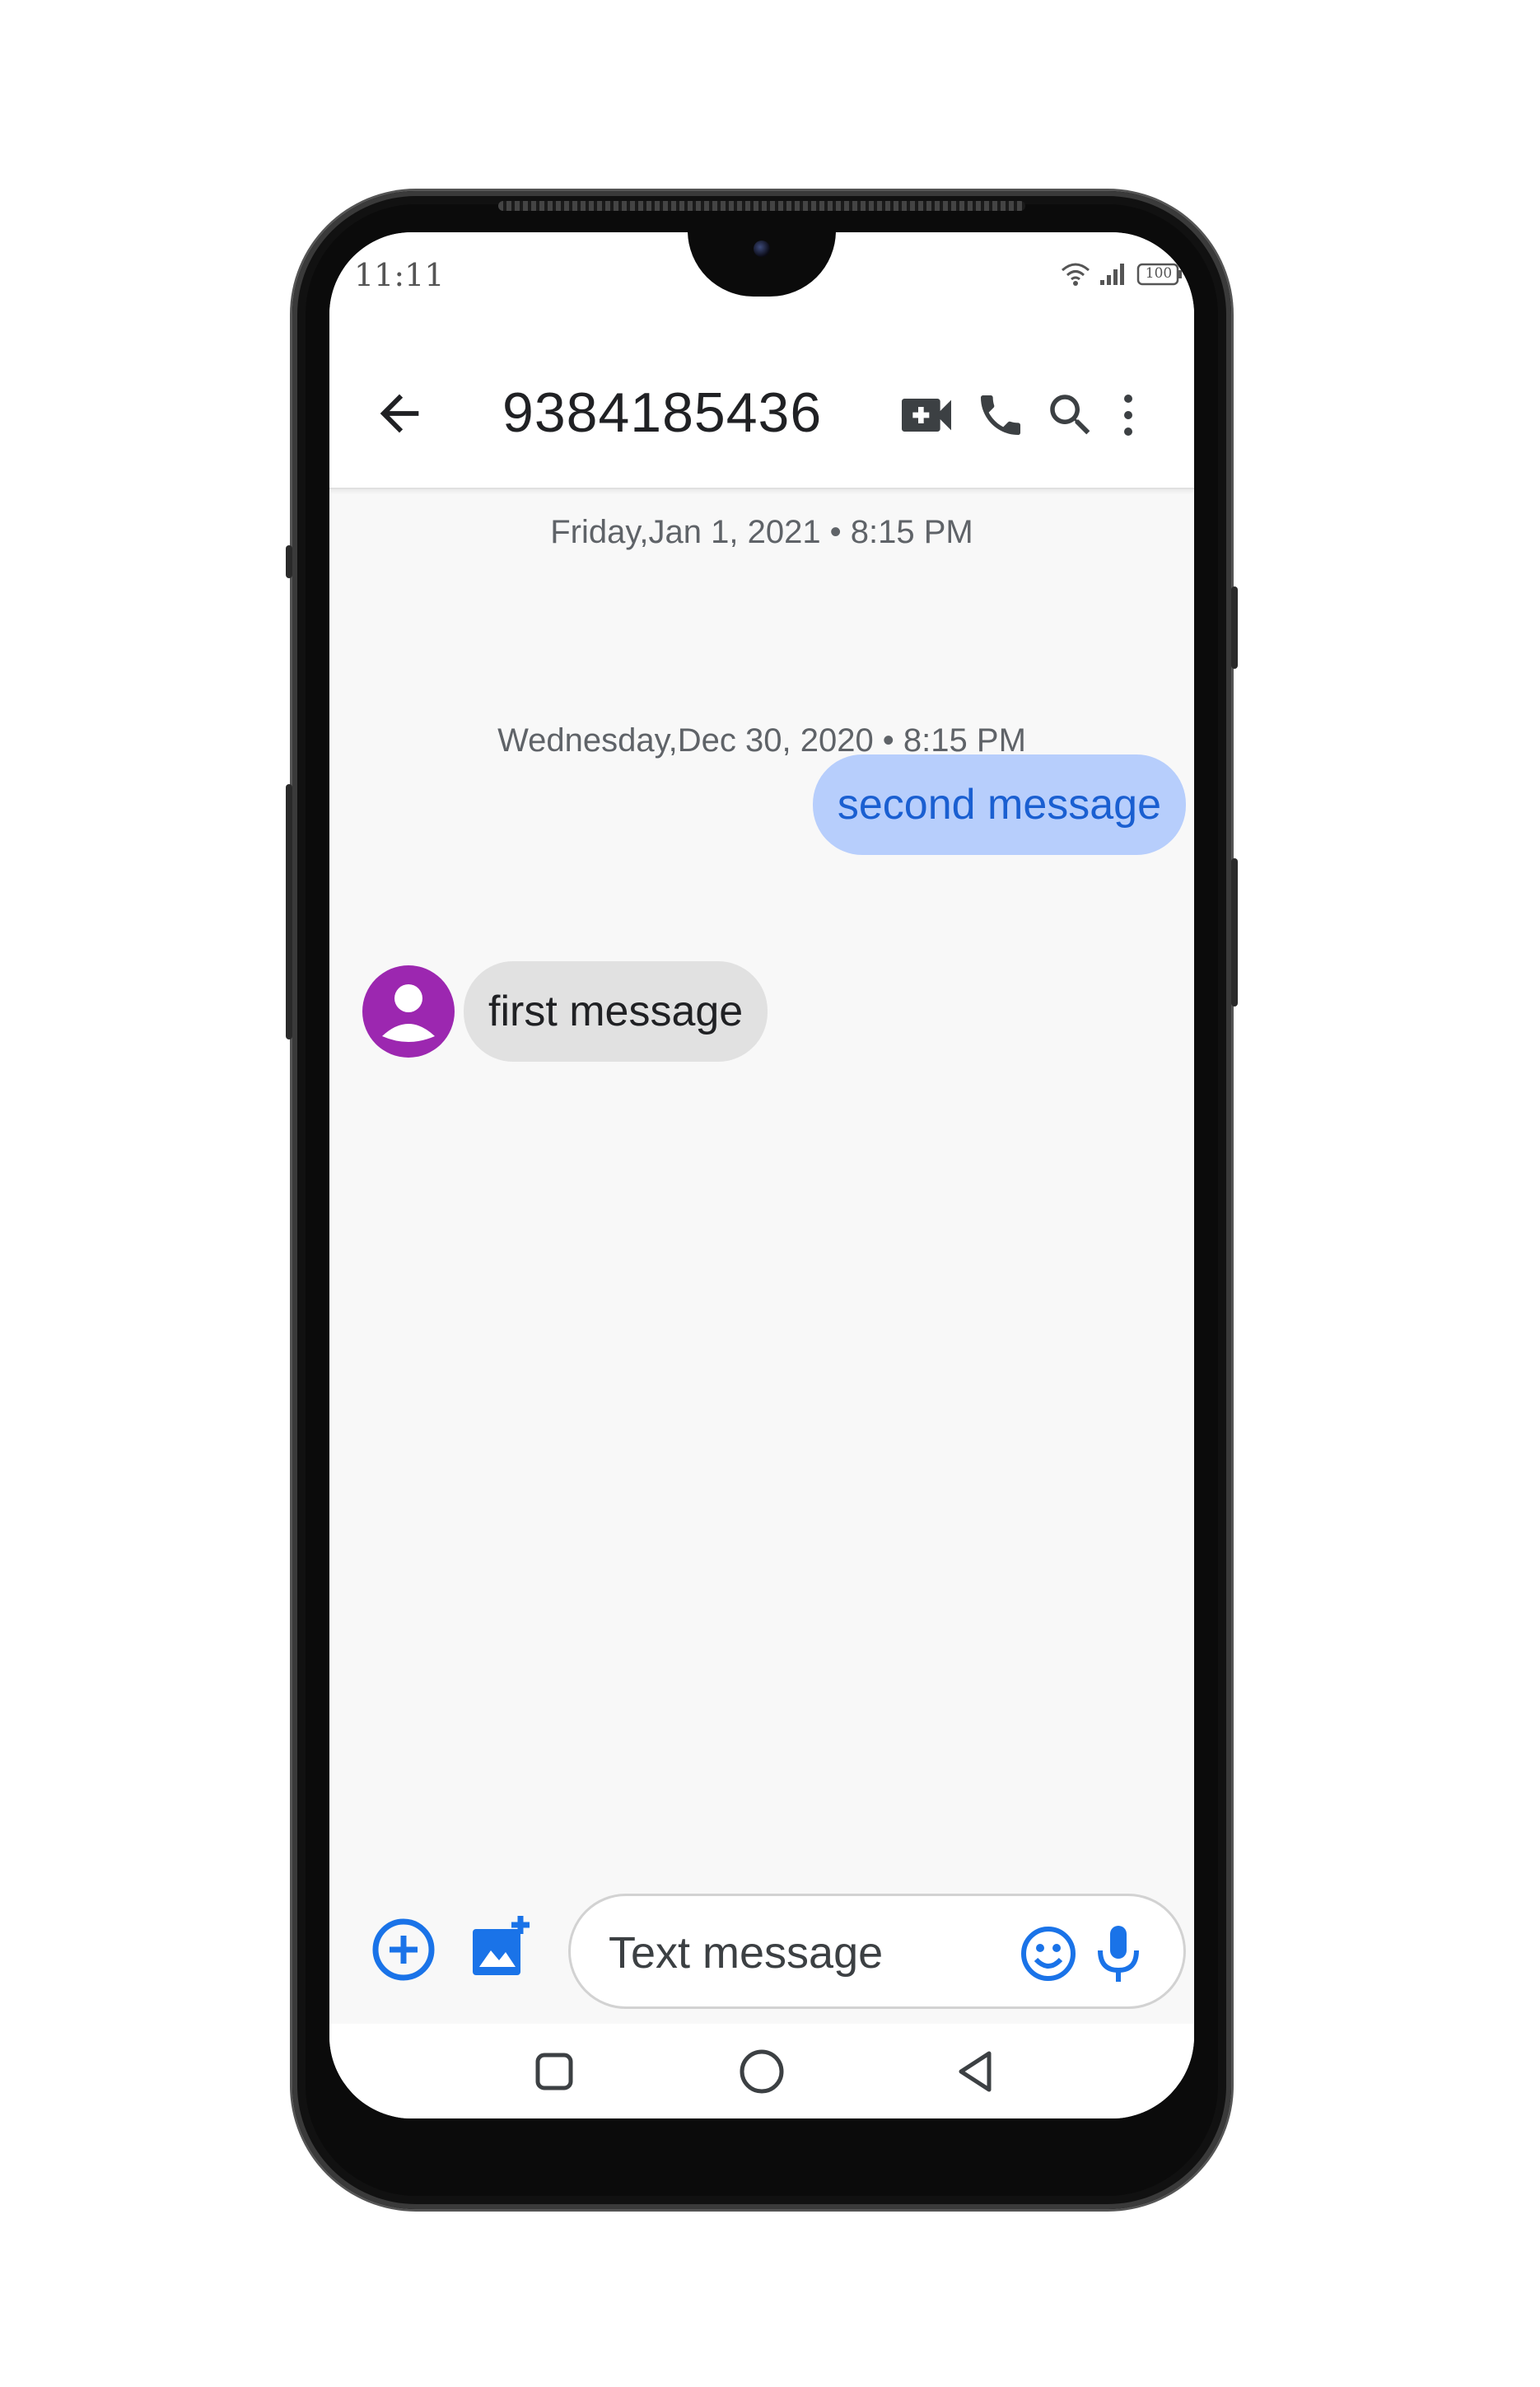 The image size is (1540, 2387). What do you see at coordinates (762, 264) in the screenshot?
I see `camera-notch` at bounding box center [762, 264].